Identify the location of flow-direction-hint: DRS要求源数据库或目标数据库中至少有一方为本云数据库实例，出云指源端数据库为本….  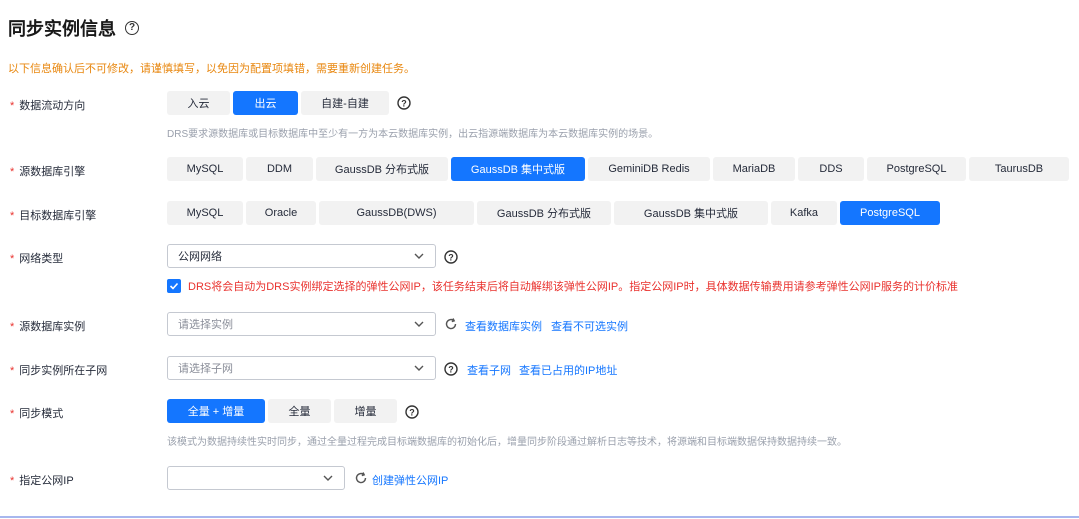
(413, 134).